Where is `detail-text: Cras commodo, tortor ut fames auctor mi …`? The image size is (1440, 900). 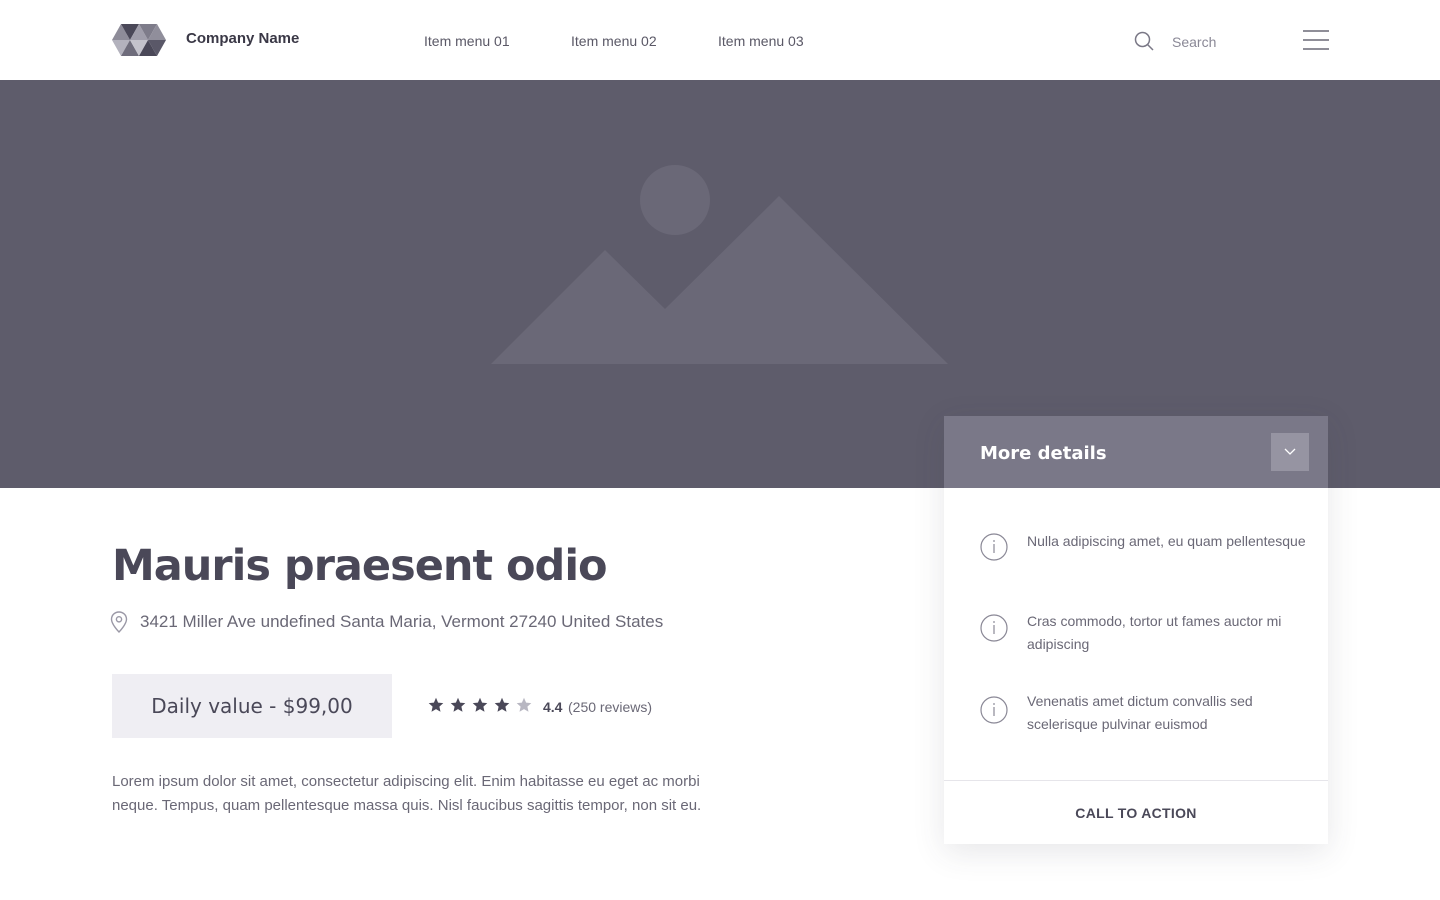 detail-text: Cras commodo, tortor ut fames auctor mi … is located at coordinates (1154, 632).